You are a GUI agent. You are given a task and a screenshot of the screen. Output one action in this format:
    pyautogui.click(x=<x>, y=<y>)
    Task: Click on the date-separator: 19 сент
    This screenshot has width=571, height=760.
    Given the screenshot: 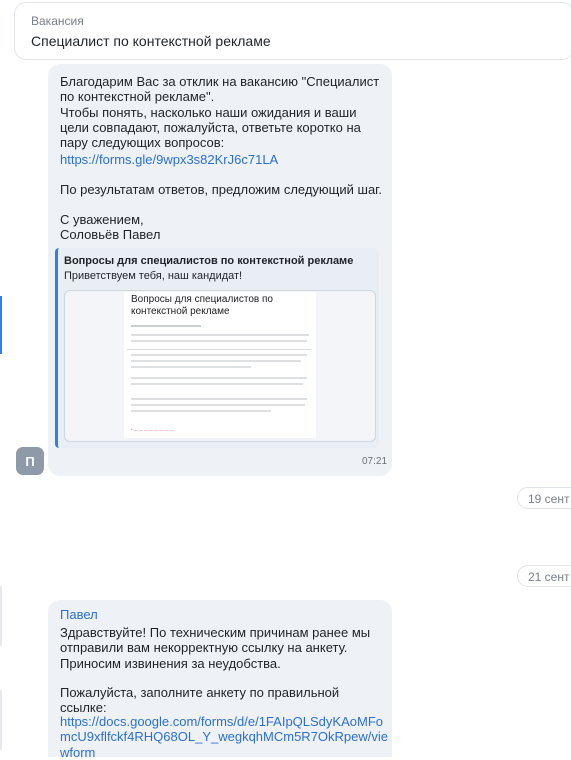 What is the action you would take?
    pyautogui.click(x=544, y=498)
    